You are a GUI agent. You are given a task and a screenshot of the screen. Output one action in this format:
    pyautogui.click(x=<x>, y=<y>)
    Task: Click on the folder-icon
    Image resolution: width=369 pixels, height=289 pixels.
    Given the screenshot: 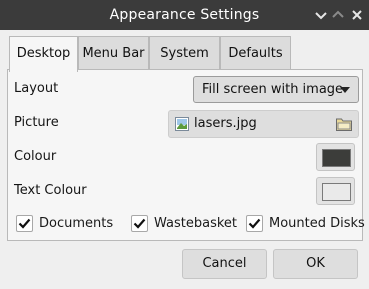 What is the action you would take?
    pyautogui.click(x=344, y=124)
    